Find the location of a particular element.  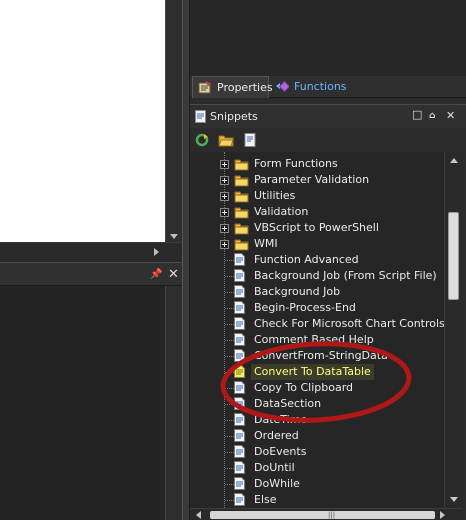

tree-folder-label: WMI is located at coordinates (266, 243).